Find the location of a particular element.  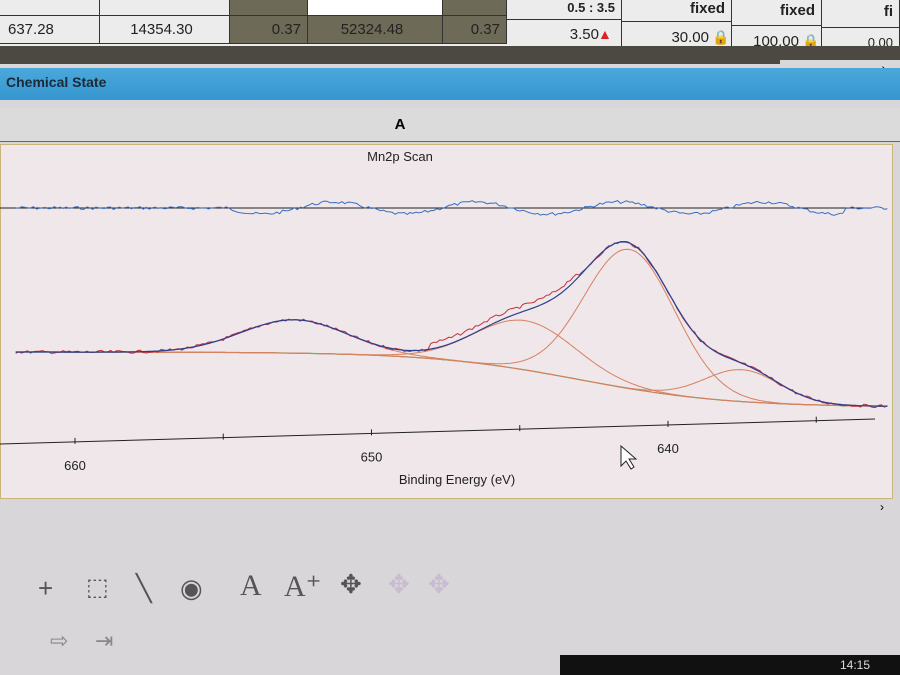

text-icon: A is located at coordinates (251, 586).